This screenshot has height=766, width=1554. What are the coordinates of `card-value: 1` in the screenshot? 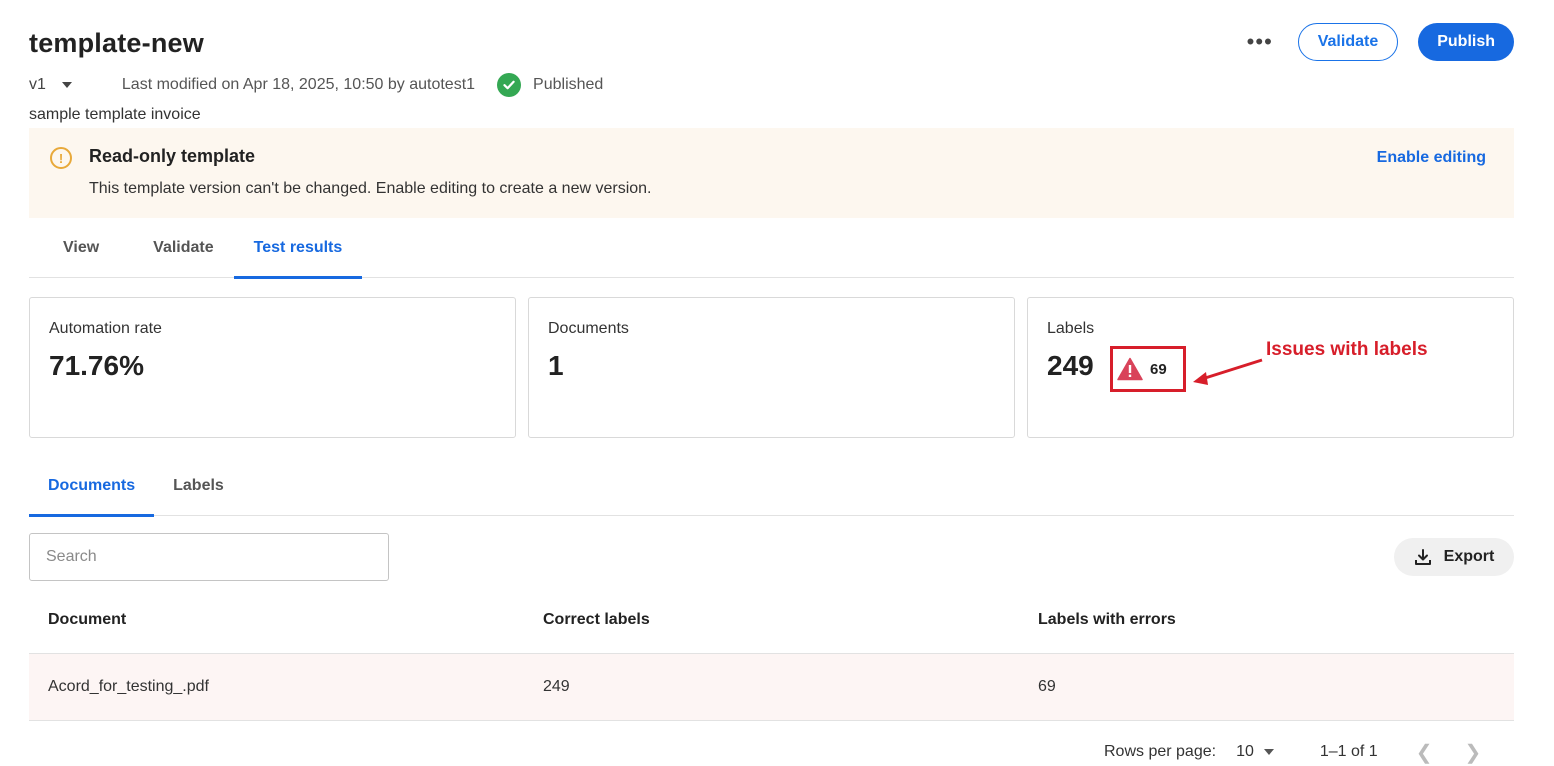 It's located at (556, 365).